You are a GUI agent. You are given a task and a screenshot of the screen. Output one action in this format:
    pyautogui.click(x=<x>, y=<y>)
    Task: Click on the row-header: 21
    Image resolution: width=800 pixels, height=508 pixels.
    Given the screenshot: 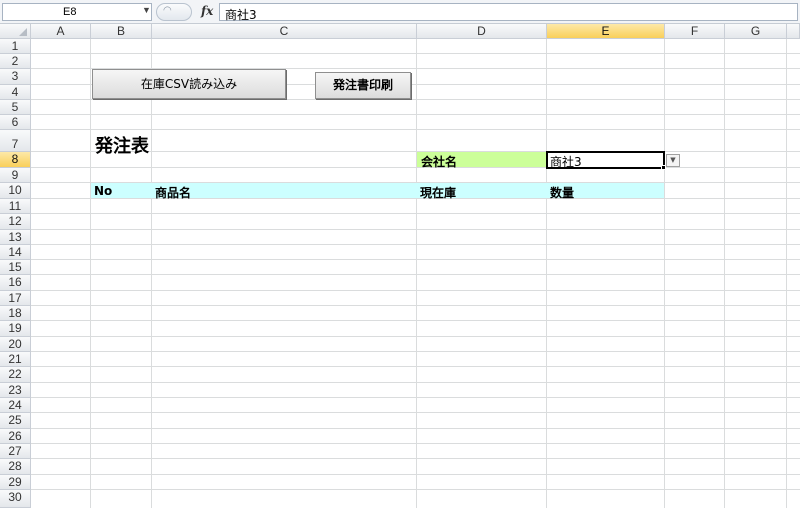 What is the action you would take?
    pyautogui.click(x=15, y=359)
    